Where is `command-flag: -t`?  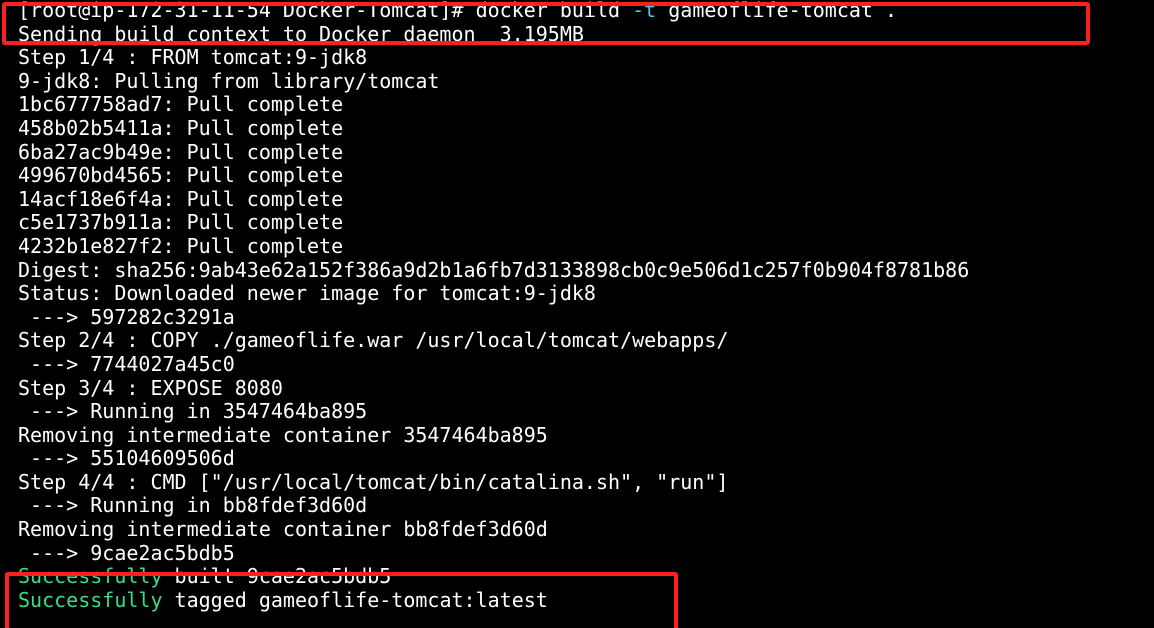
command-flag: -t is located at coordinates (644, 11).